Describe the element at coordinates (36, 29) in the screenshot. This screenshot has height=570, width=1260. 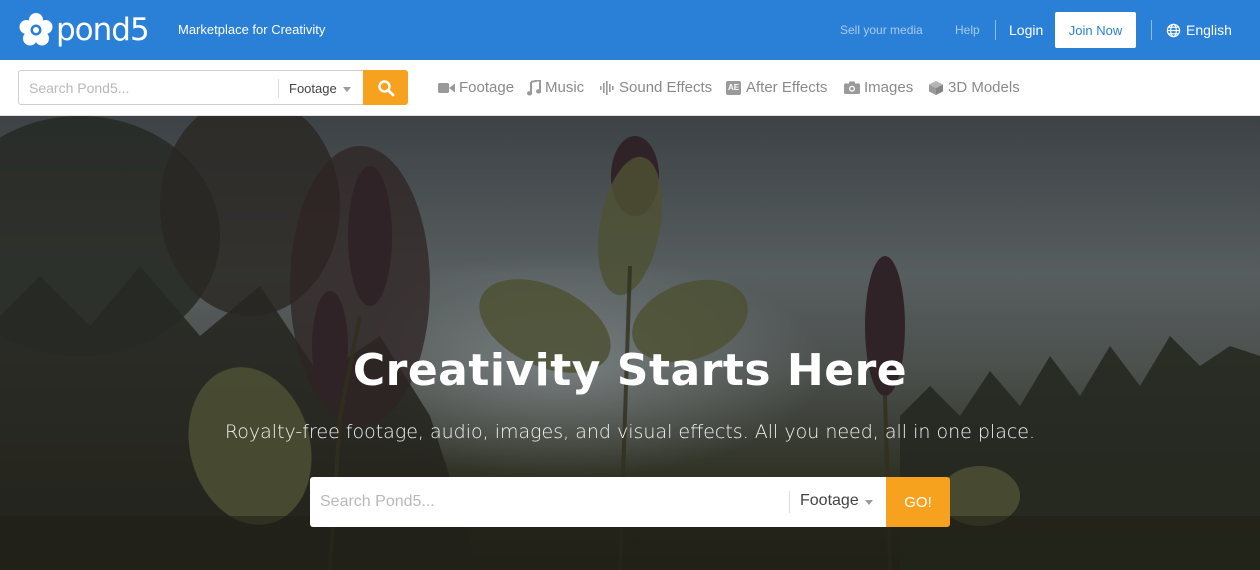
I see `flower-logo-icon` at that location.